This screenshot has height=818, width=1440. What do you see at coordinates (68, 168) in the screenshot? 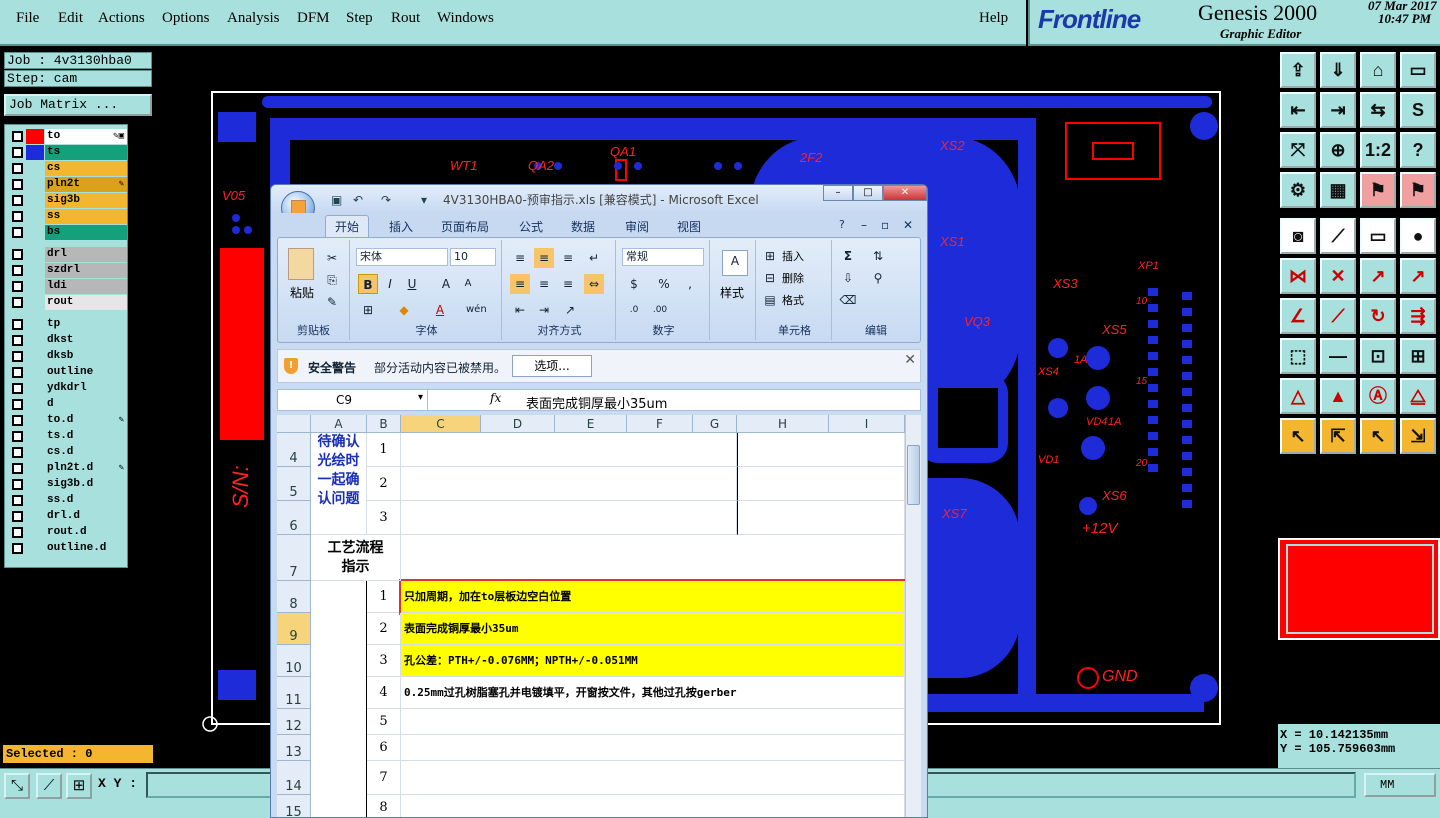
I see `layer-row-cs: cs` at bounding box center [68, 168].